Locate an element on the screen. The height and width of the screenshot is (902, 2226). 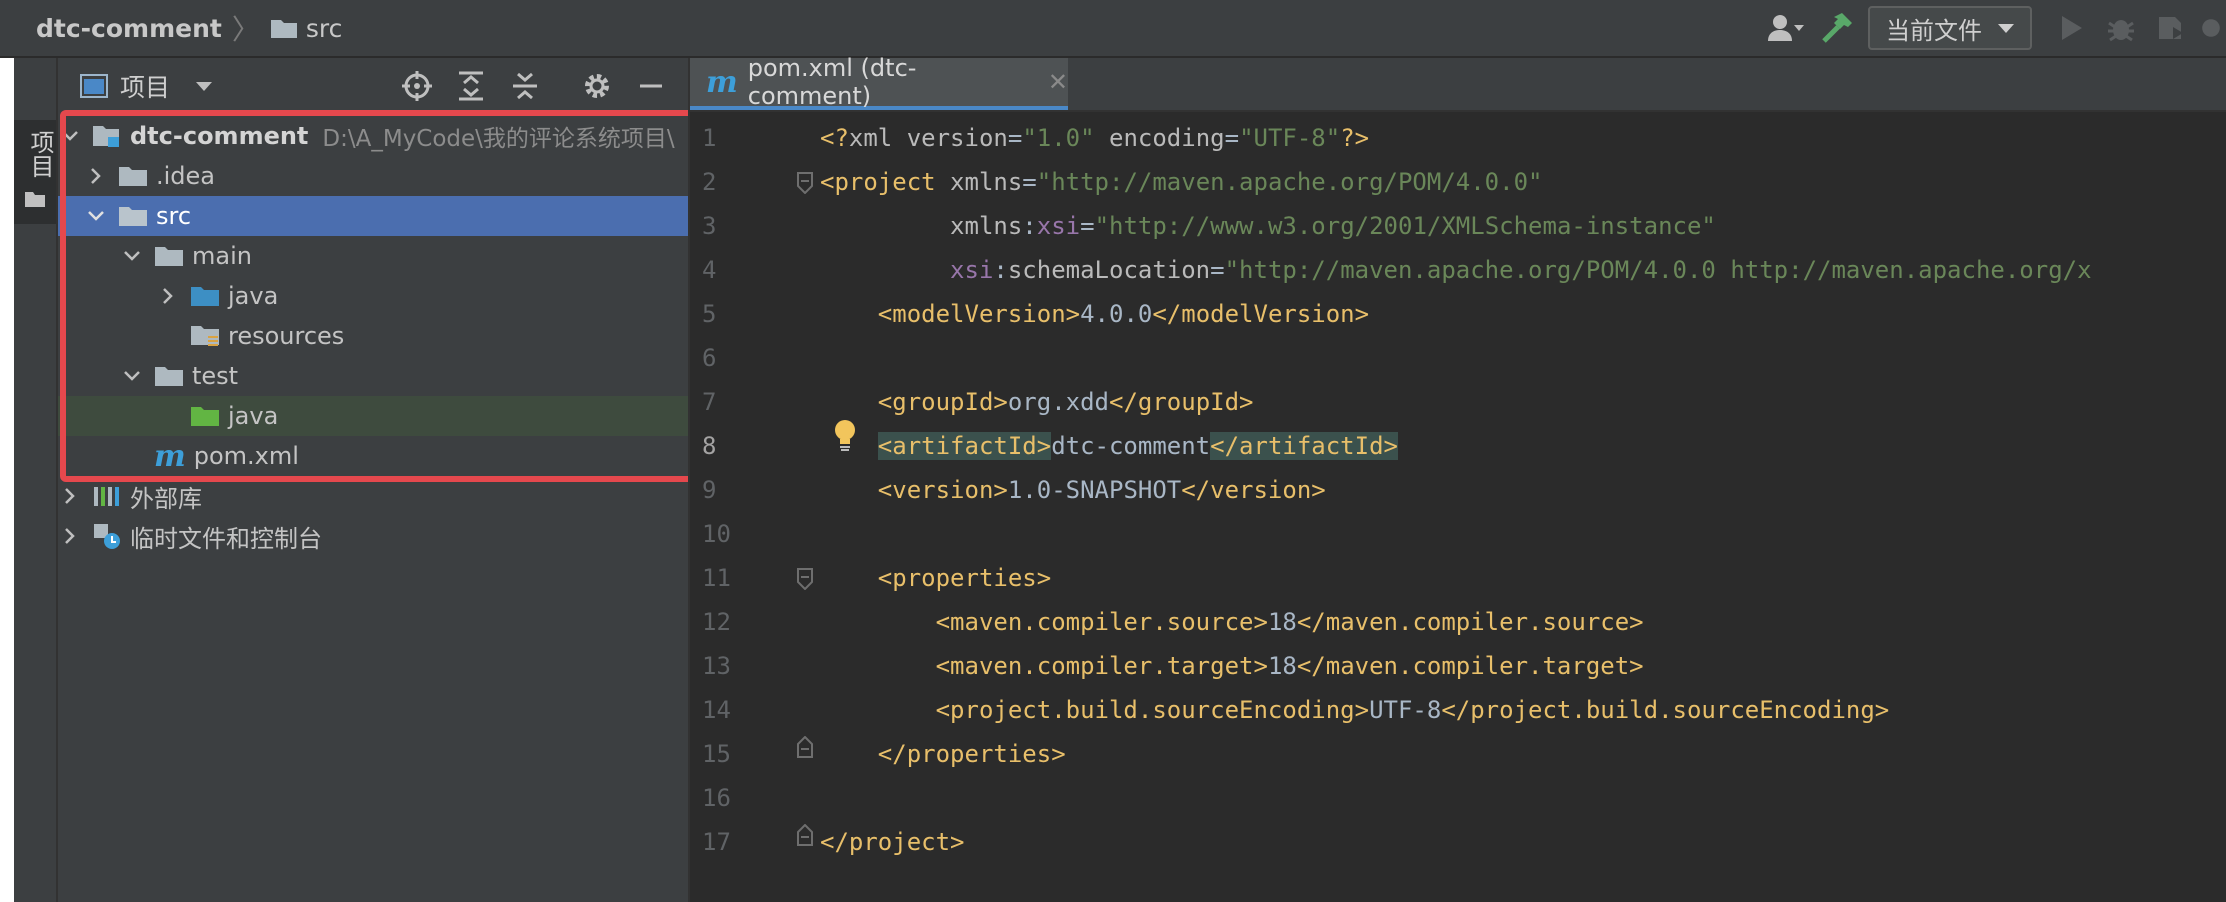
tree-item-label: java is located at coordinates (253, 296).